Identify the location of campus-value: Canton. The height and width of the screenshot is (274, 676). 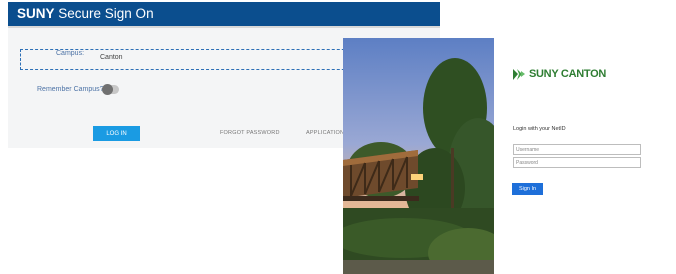
(111, 57).